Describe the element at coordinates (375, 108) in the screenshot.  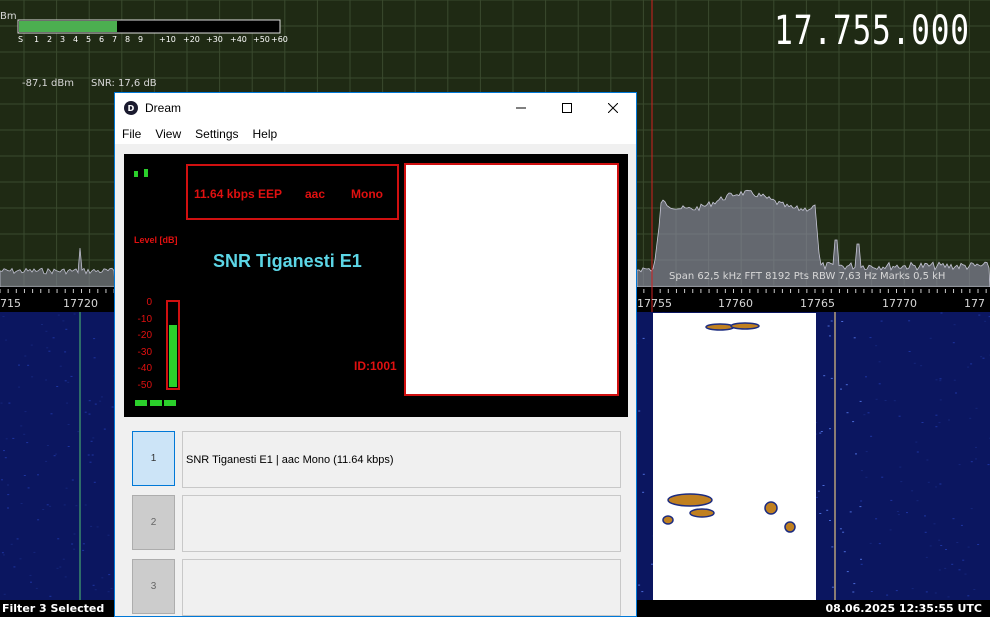
I see `dream-titlebar: D Dream` at that location.